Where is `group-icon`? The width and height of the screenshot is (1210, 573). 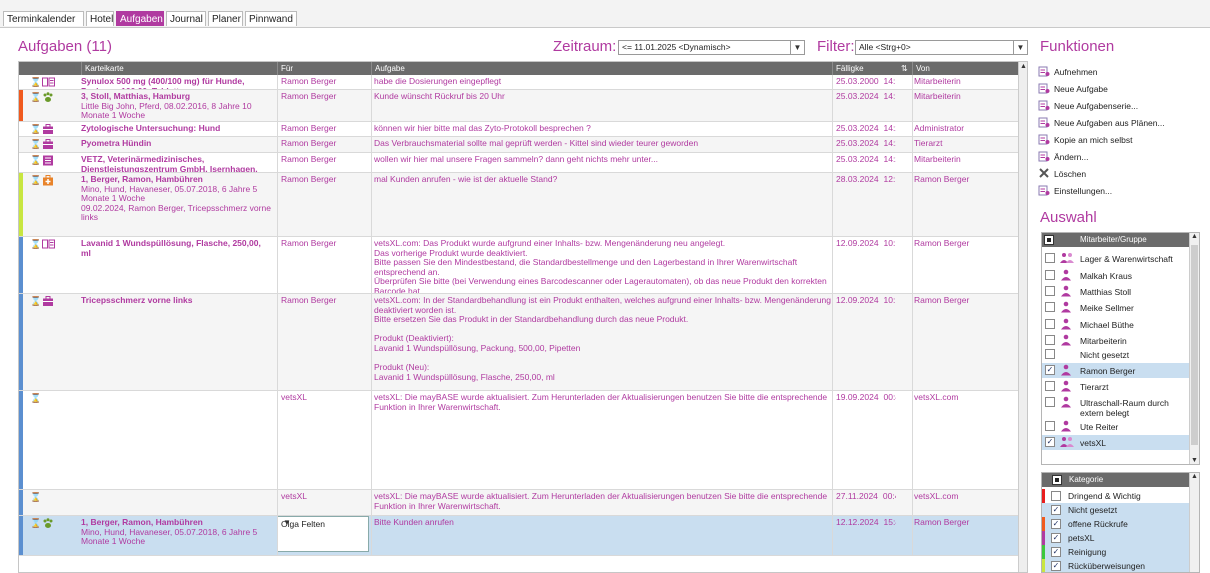 group-icon is located at coordinates (1067, 442).